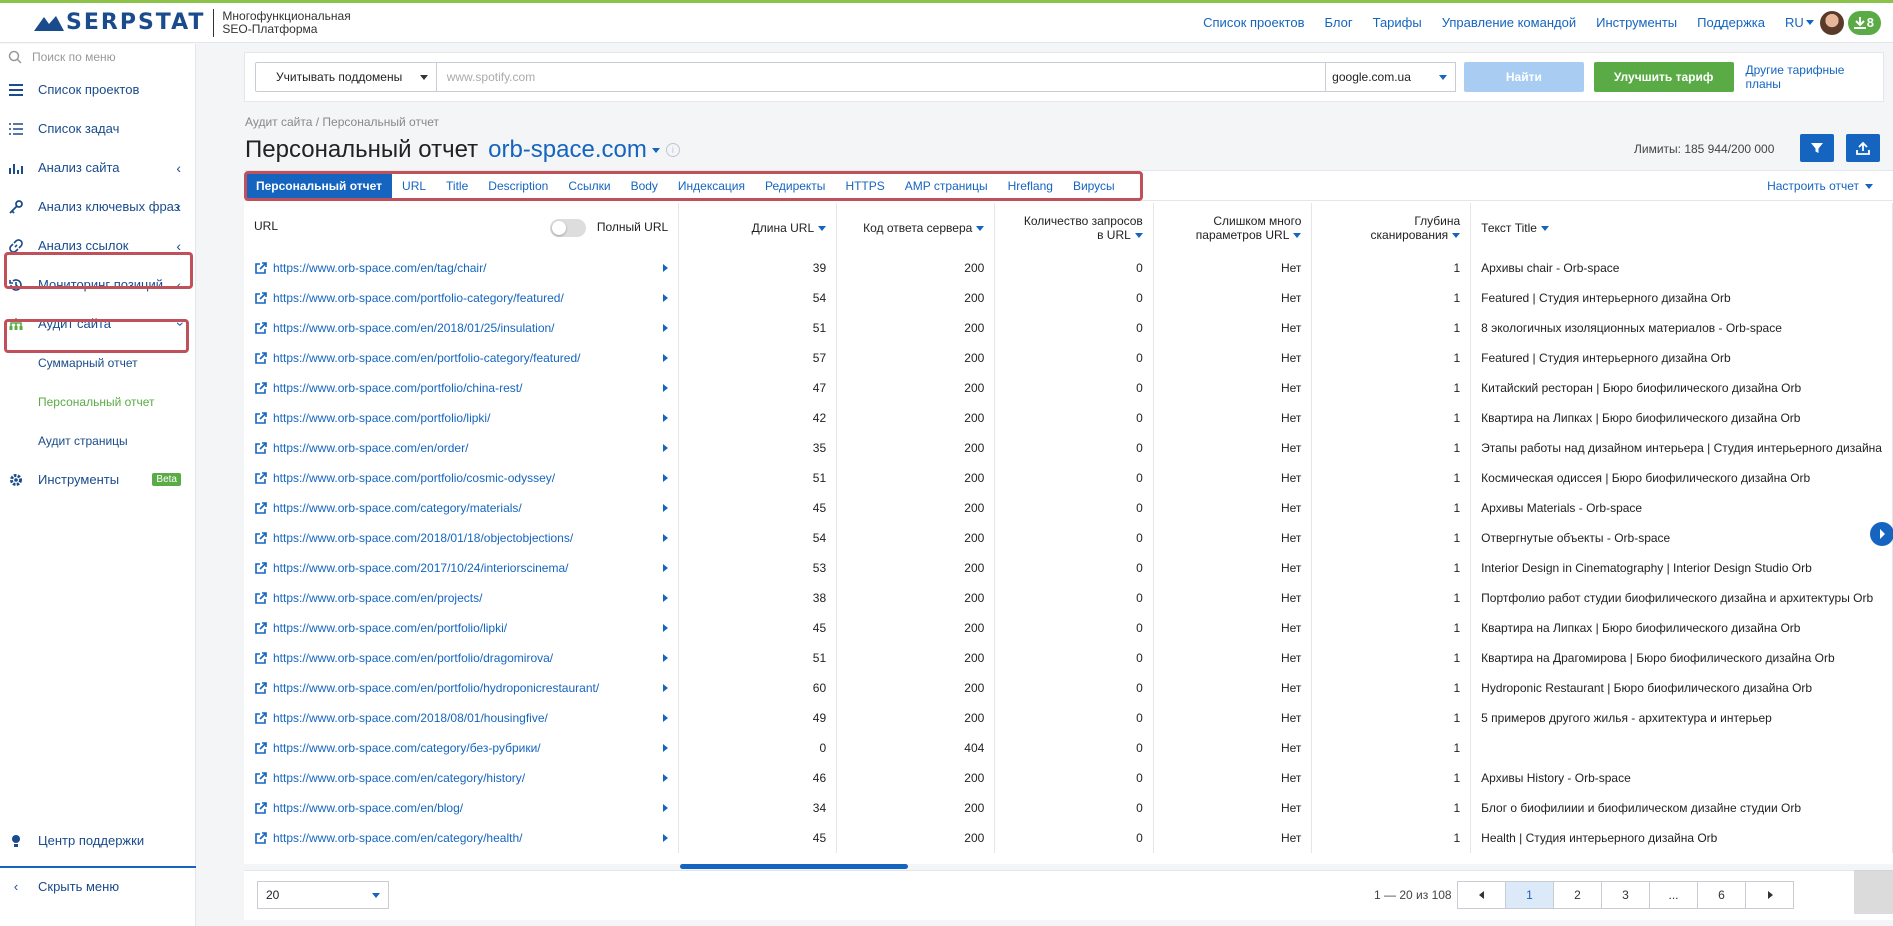 Image resolution: width=1893 pixels, height=926 pixels. I want to click on sidebar-item-rank-tracking: Мониторинг позиций ‹, so click(97, 284).